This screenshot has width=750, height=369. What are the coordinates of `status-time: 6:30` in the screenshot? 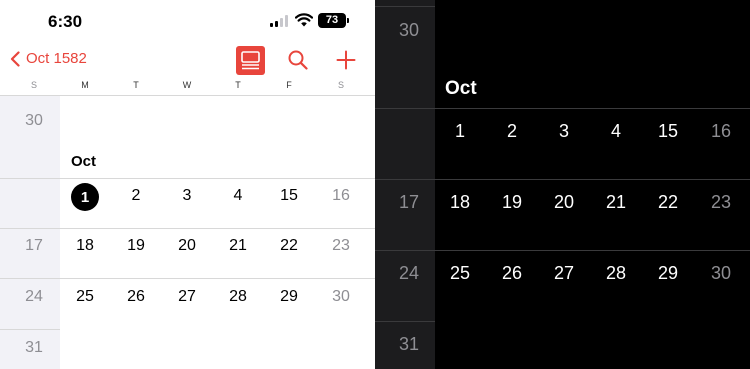 It's located at (65, 21).